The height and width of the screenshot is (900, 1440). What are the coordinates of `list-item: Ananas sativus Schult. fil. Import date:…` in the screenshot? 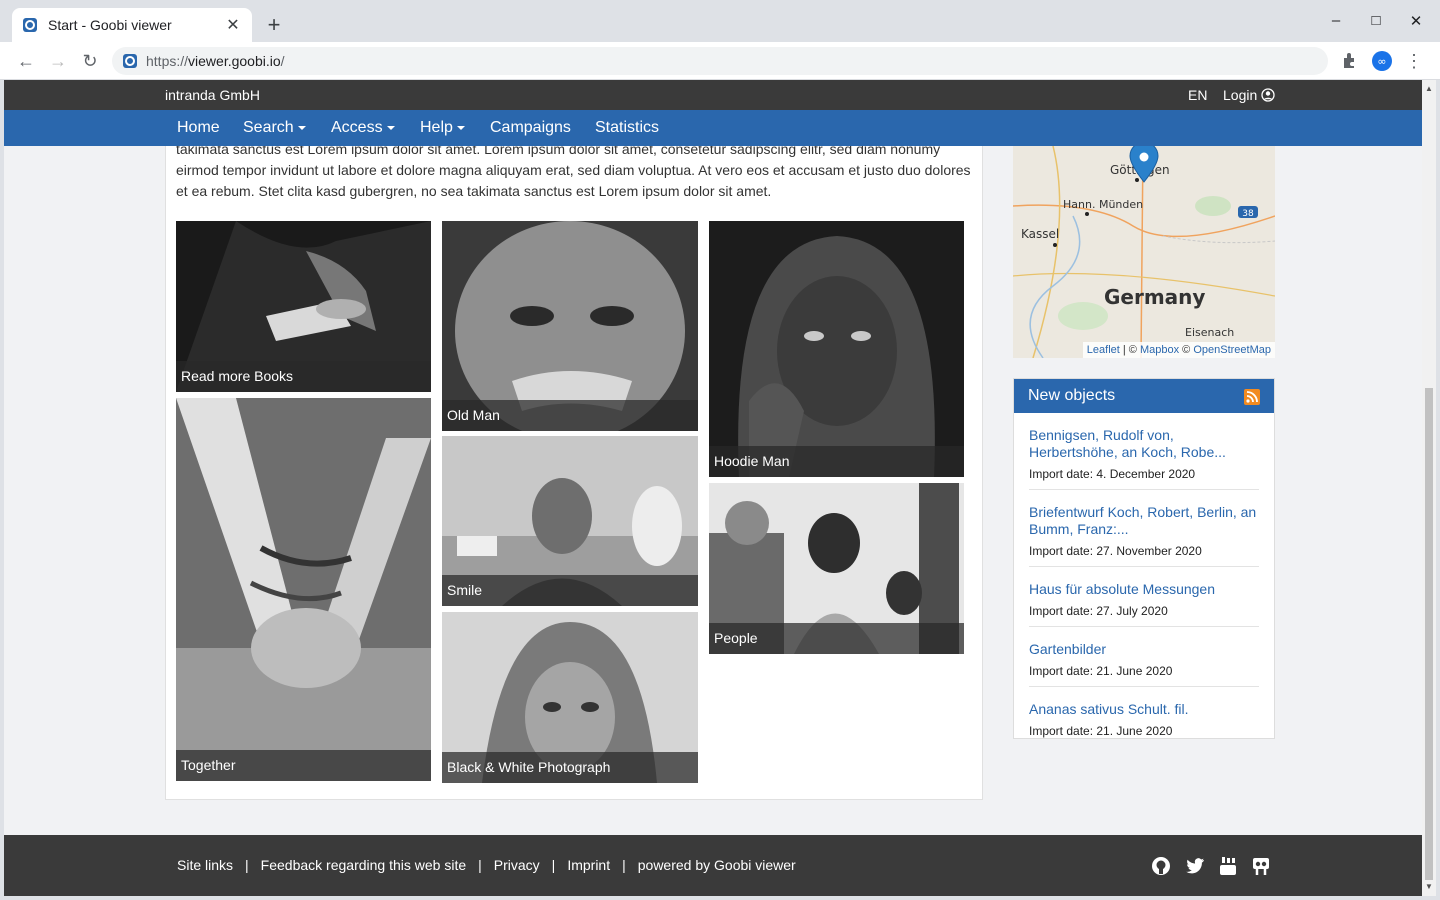 It's located at (1144, 716).